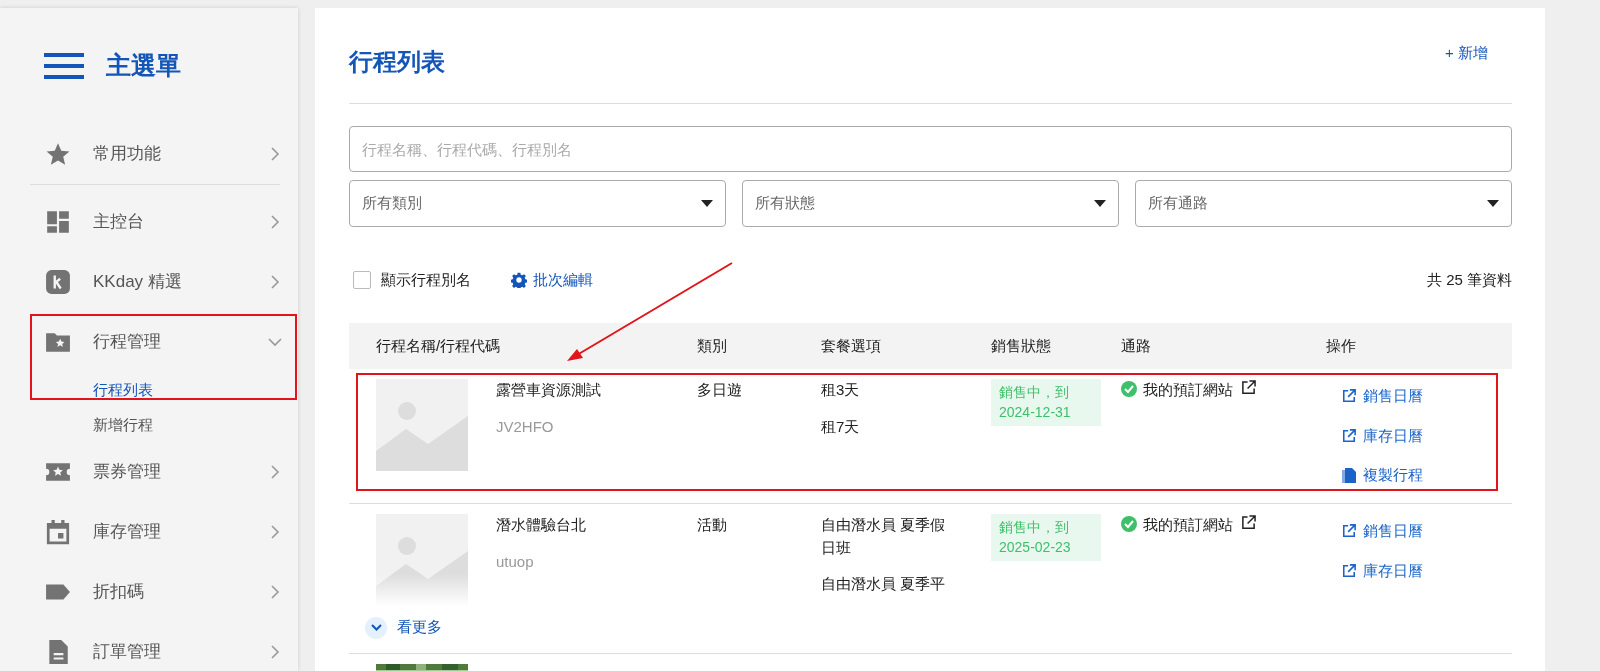  What do you see at coordinates (712, 345) in the screenshot?
I see `column-header: 類別` at bounding box center [712, 345].